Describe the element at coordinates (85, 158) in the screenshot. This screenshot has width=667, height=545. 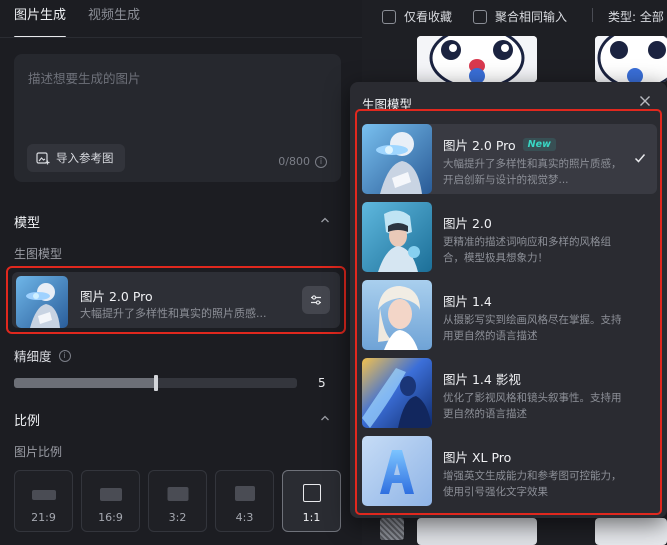
I see `import-reference-label: 导入参考图` at that location.